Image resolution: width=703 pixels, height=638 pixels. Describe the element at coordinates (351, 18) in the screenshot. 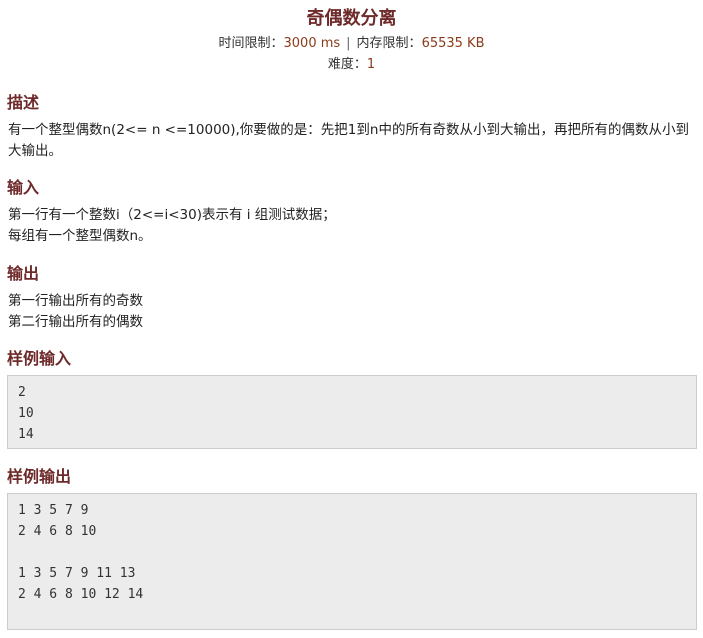

I see `problem-title: 奇偶数分离` at that location.